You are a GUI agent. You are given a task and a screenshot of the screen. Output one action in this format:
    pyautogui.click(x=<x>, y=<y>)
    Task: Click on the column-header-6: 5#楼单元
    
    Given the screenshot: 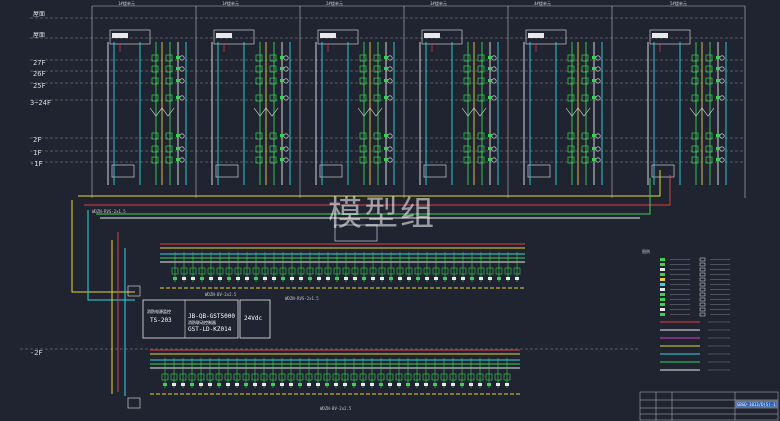 What is the action you would take?
    pyautogui.click(x=678, y=3)
    